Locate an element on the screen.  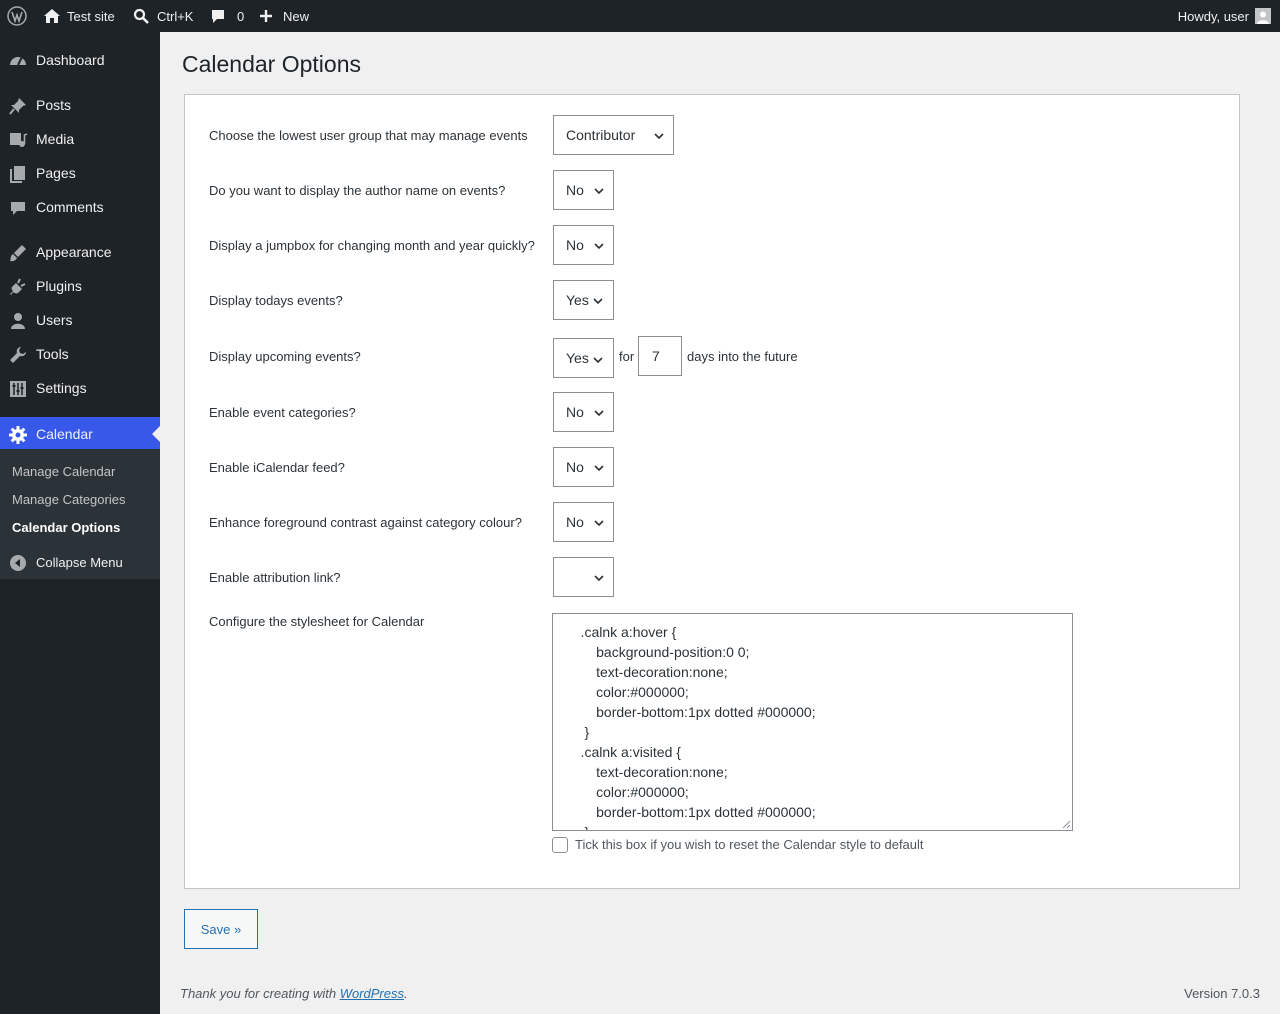
submenu-manage-calendar: Manage Calendar is located at coordinates (63, 471).